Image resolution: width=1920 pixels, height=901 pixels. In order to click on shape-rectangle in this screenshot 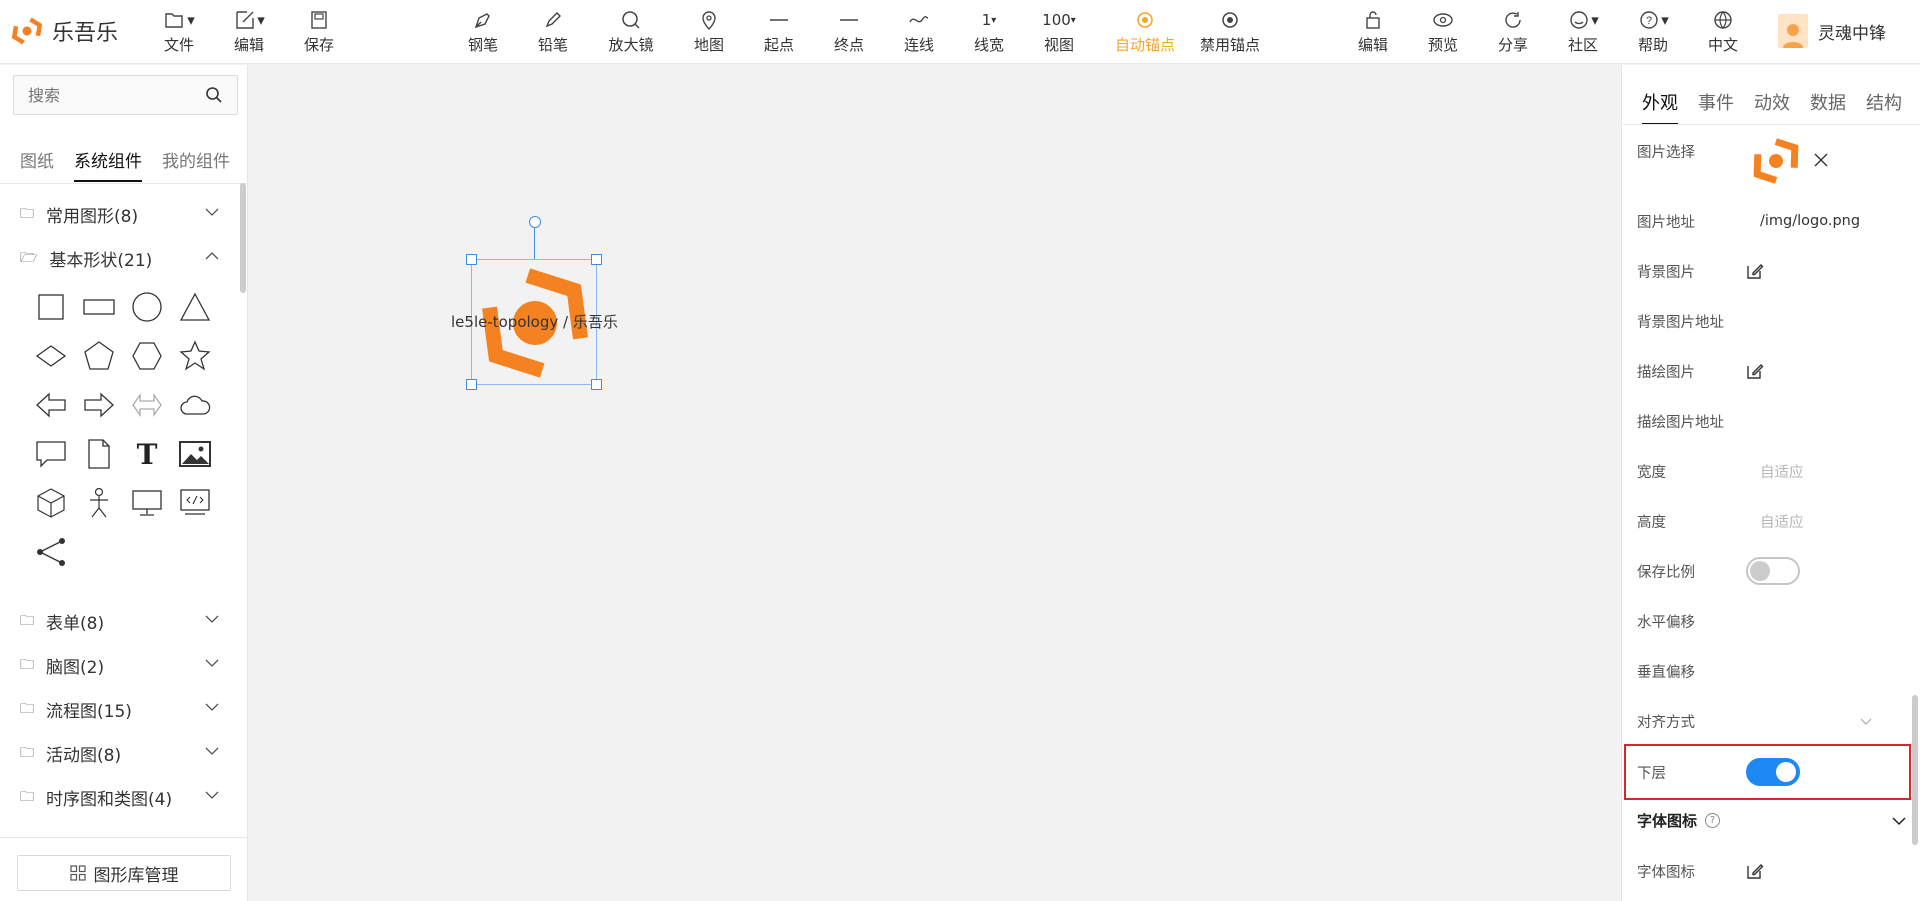, I will do `click(99, 307)`.